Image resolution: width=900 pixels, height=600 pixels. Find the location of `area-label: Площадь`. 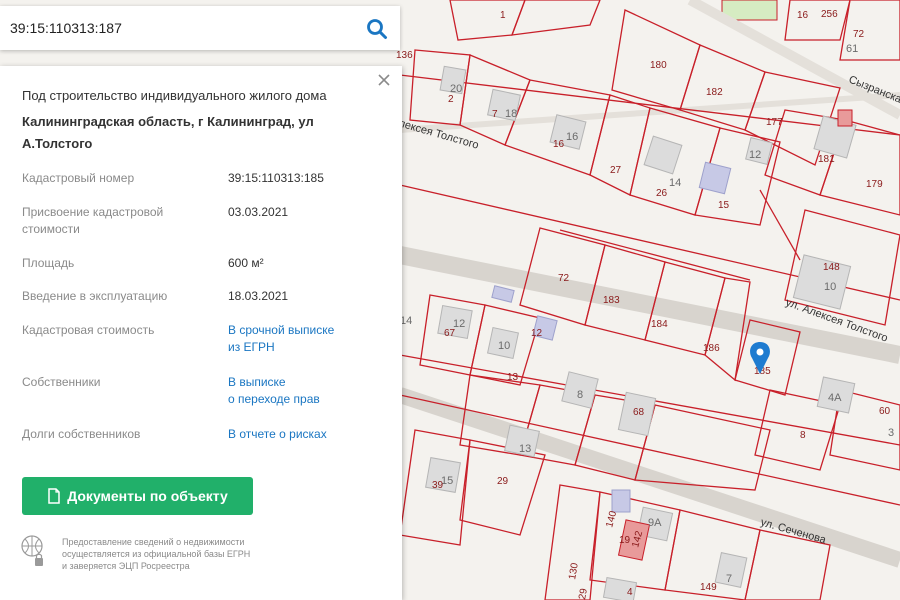

area-label: Площадь is located at coordinates (48, 263).